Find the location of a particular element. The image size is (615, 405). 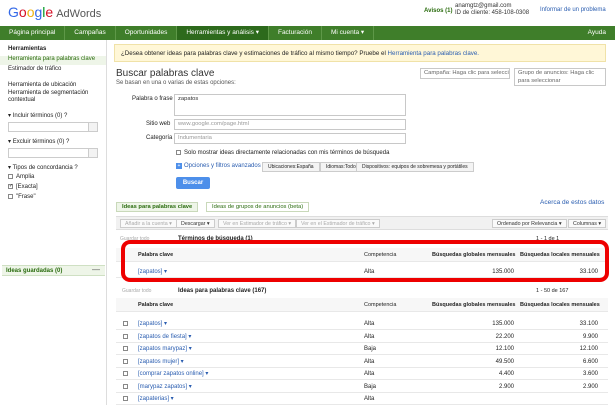

view-estimator-button: Ver en el Estimador de tráfico ▾ is located at coordinates (338, 223).